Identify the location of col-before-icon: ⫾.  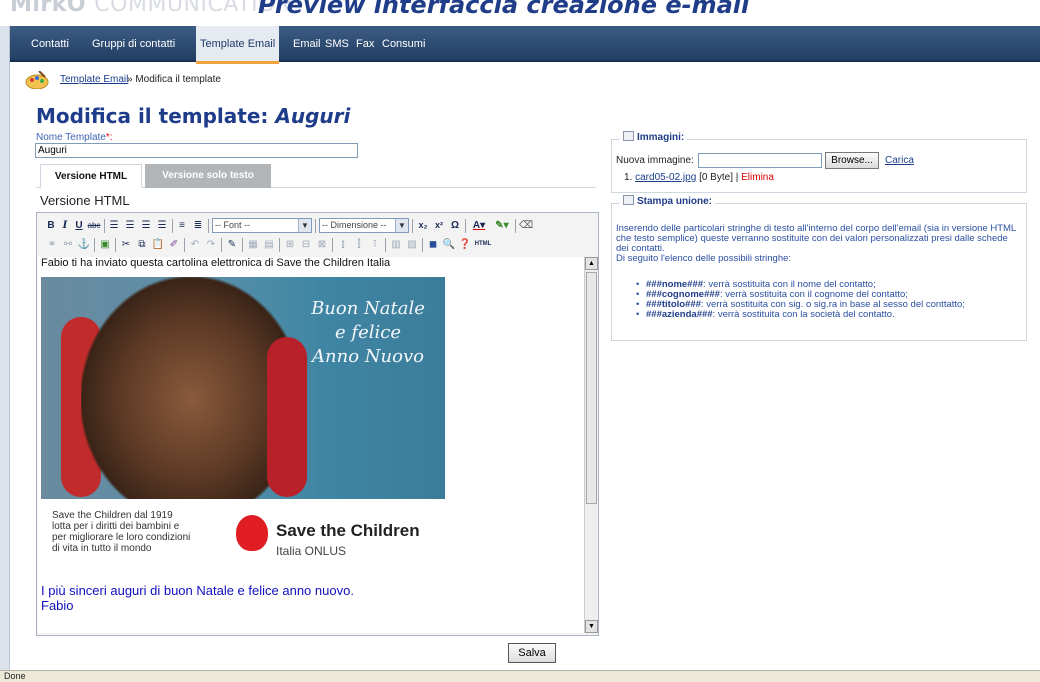
(343, 244).